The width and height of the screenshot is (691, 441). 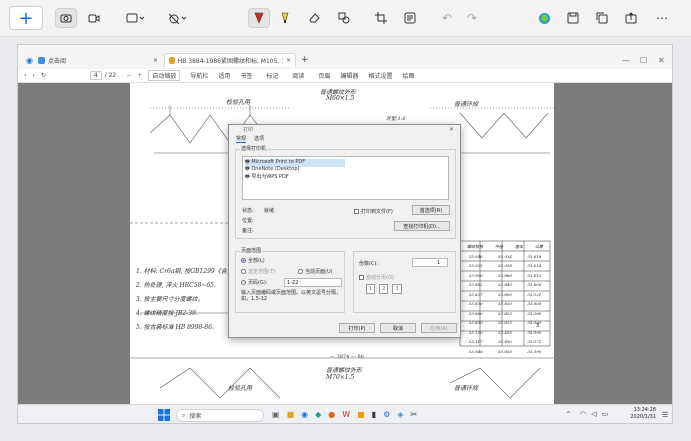 I want to click on collate-checkbox: 自动分页(O), so click(x=376, y=277).